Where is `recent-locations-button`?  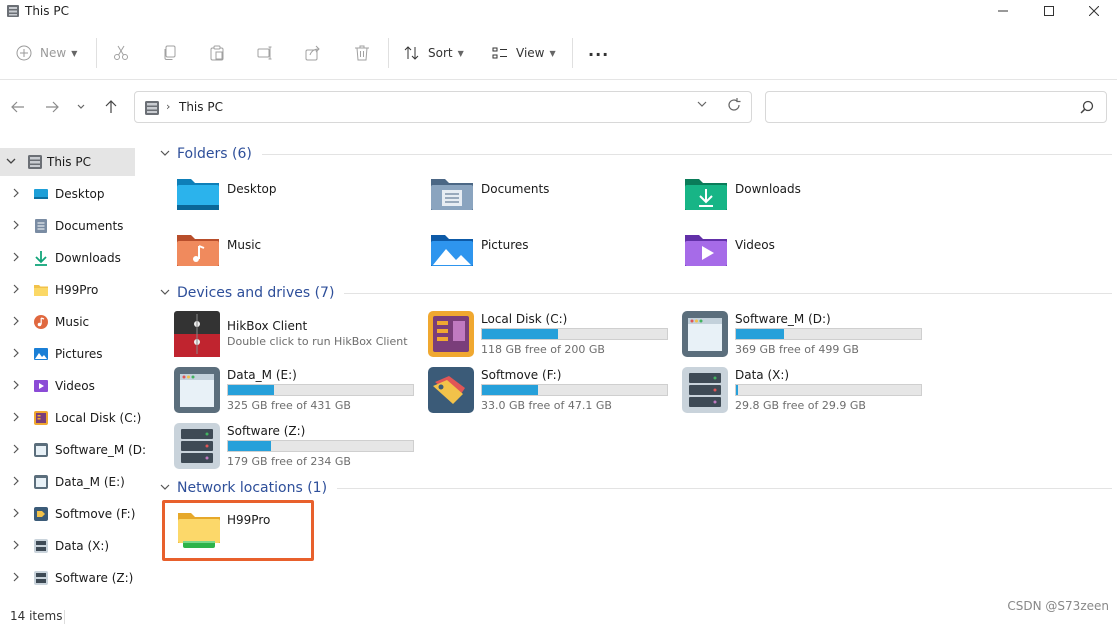
recent-locations-button is located at coordinates (81, 107).